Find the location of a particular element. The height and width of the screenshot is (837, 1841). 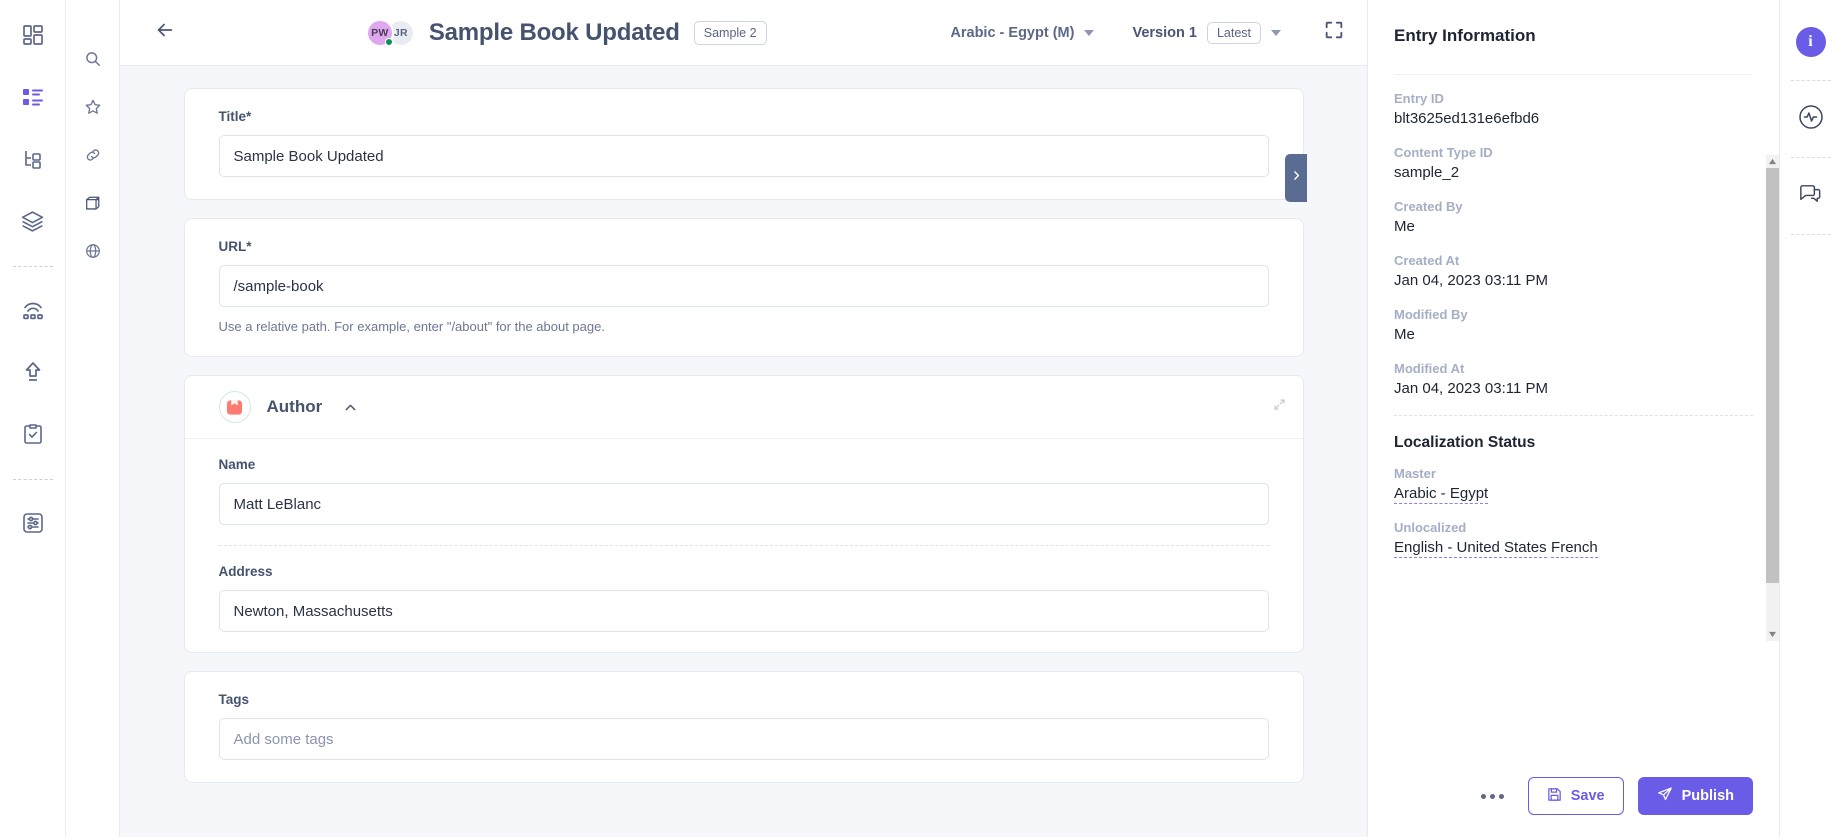

settings-sliders-icon is located at coordinates (33, 523).